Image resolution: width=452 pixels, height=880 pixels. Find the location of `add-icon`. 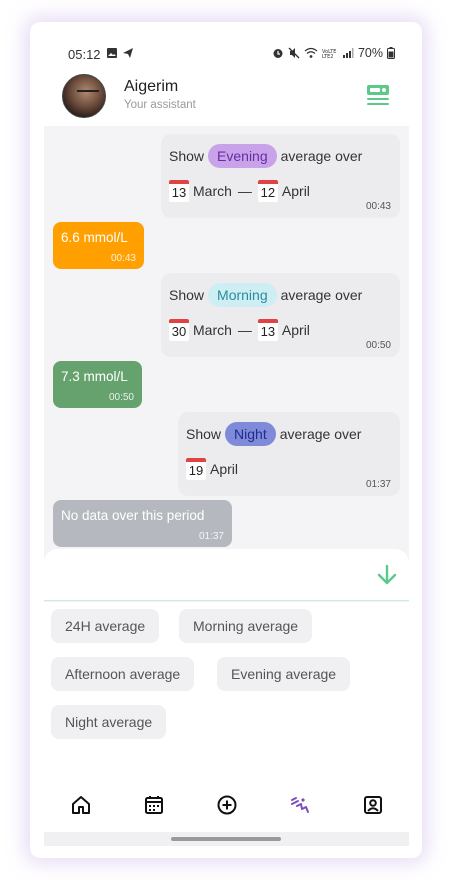

add-icon is located at coordinates (227, 805).